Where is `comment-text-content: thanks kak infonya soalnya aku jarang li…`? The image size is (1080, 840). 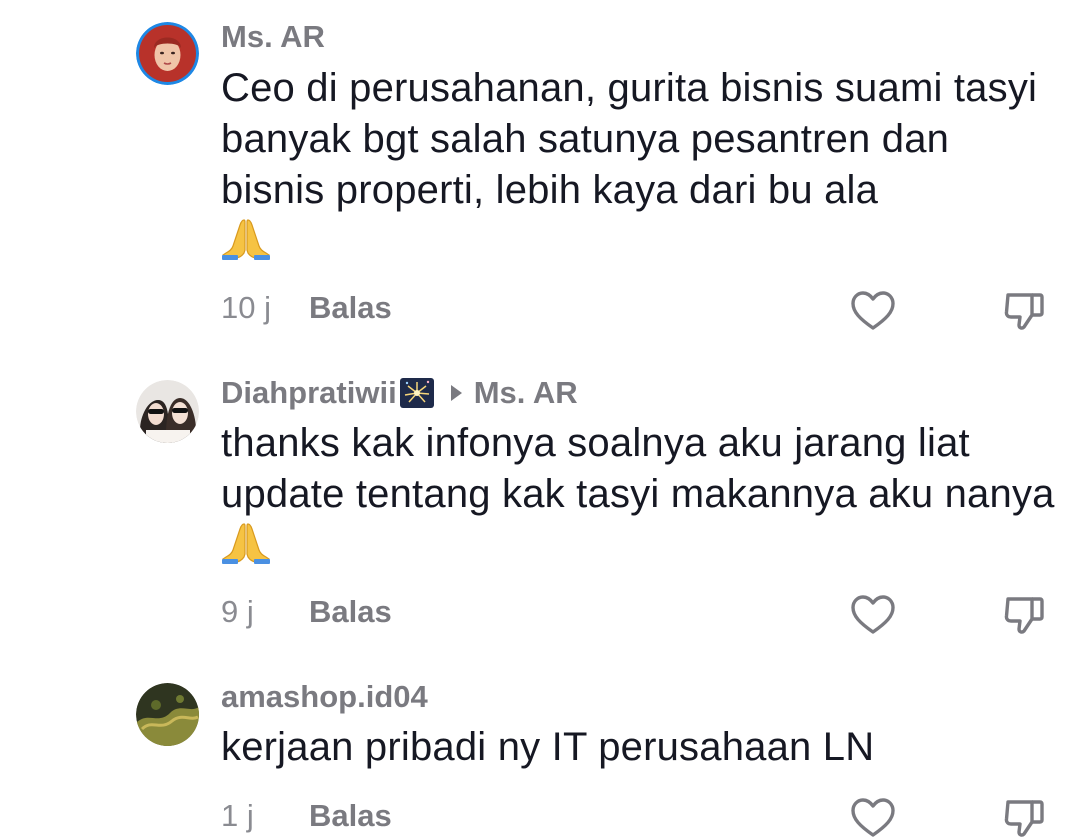
comment-text-content: thanks kak infonya soalnya aku jarang li… is located at coordinates (638, 468).